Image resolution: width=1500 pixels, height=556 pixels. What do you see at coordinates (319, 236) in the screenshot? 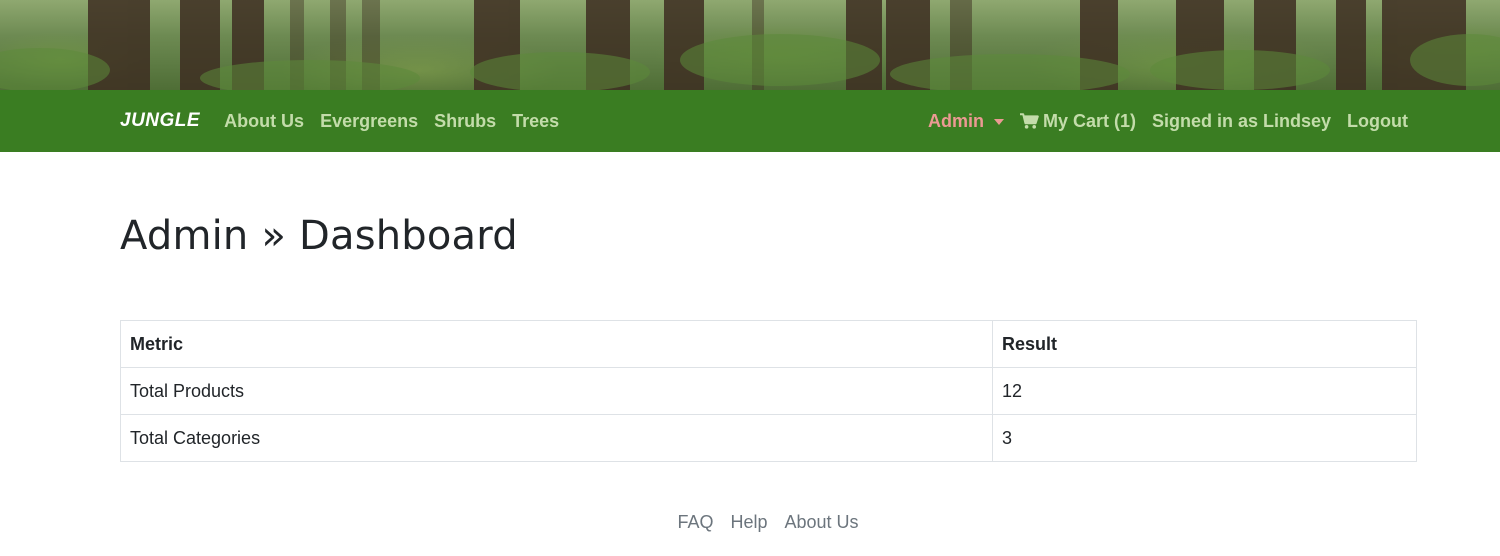
I see `page-title: Admin » Dashboard` at bounding box center [319, 236].